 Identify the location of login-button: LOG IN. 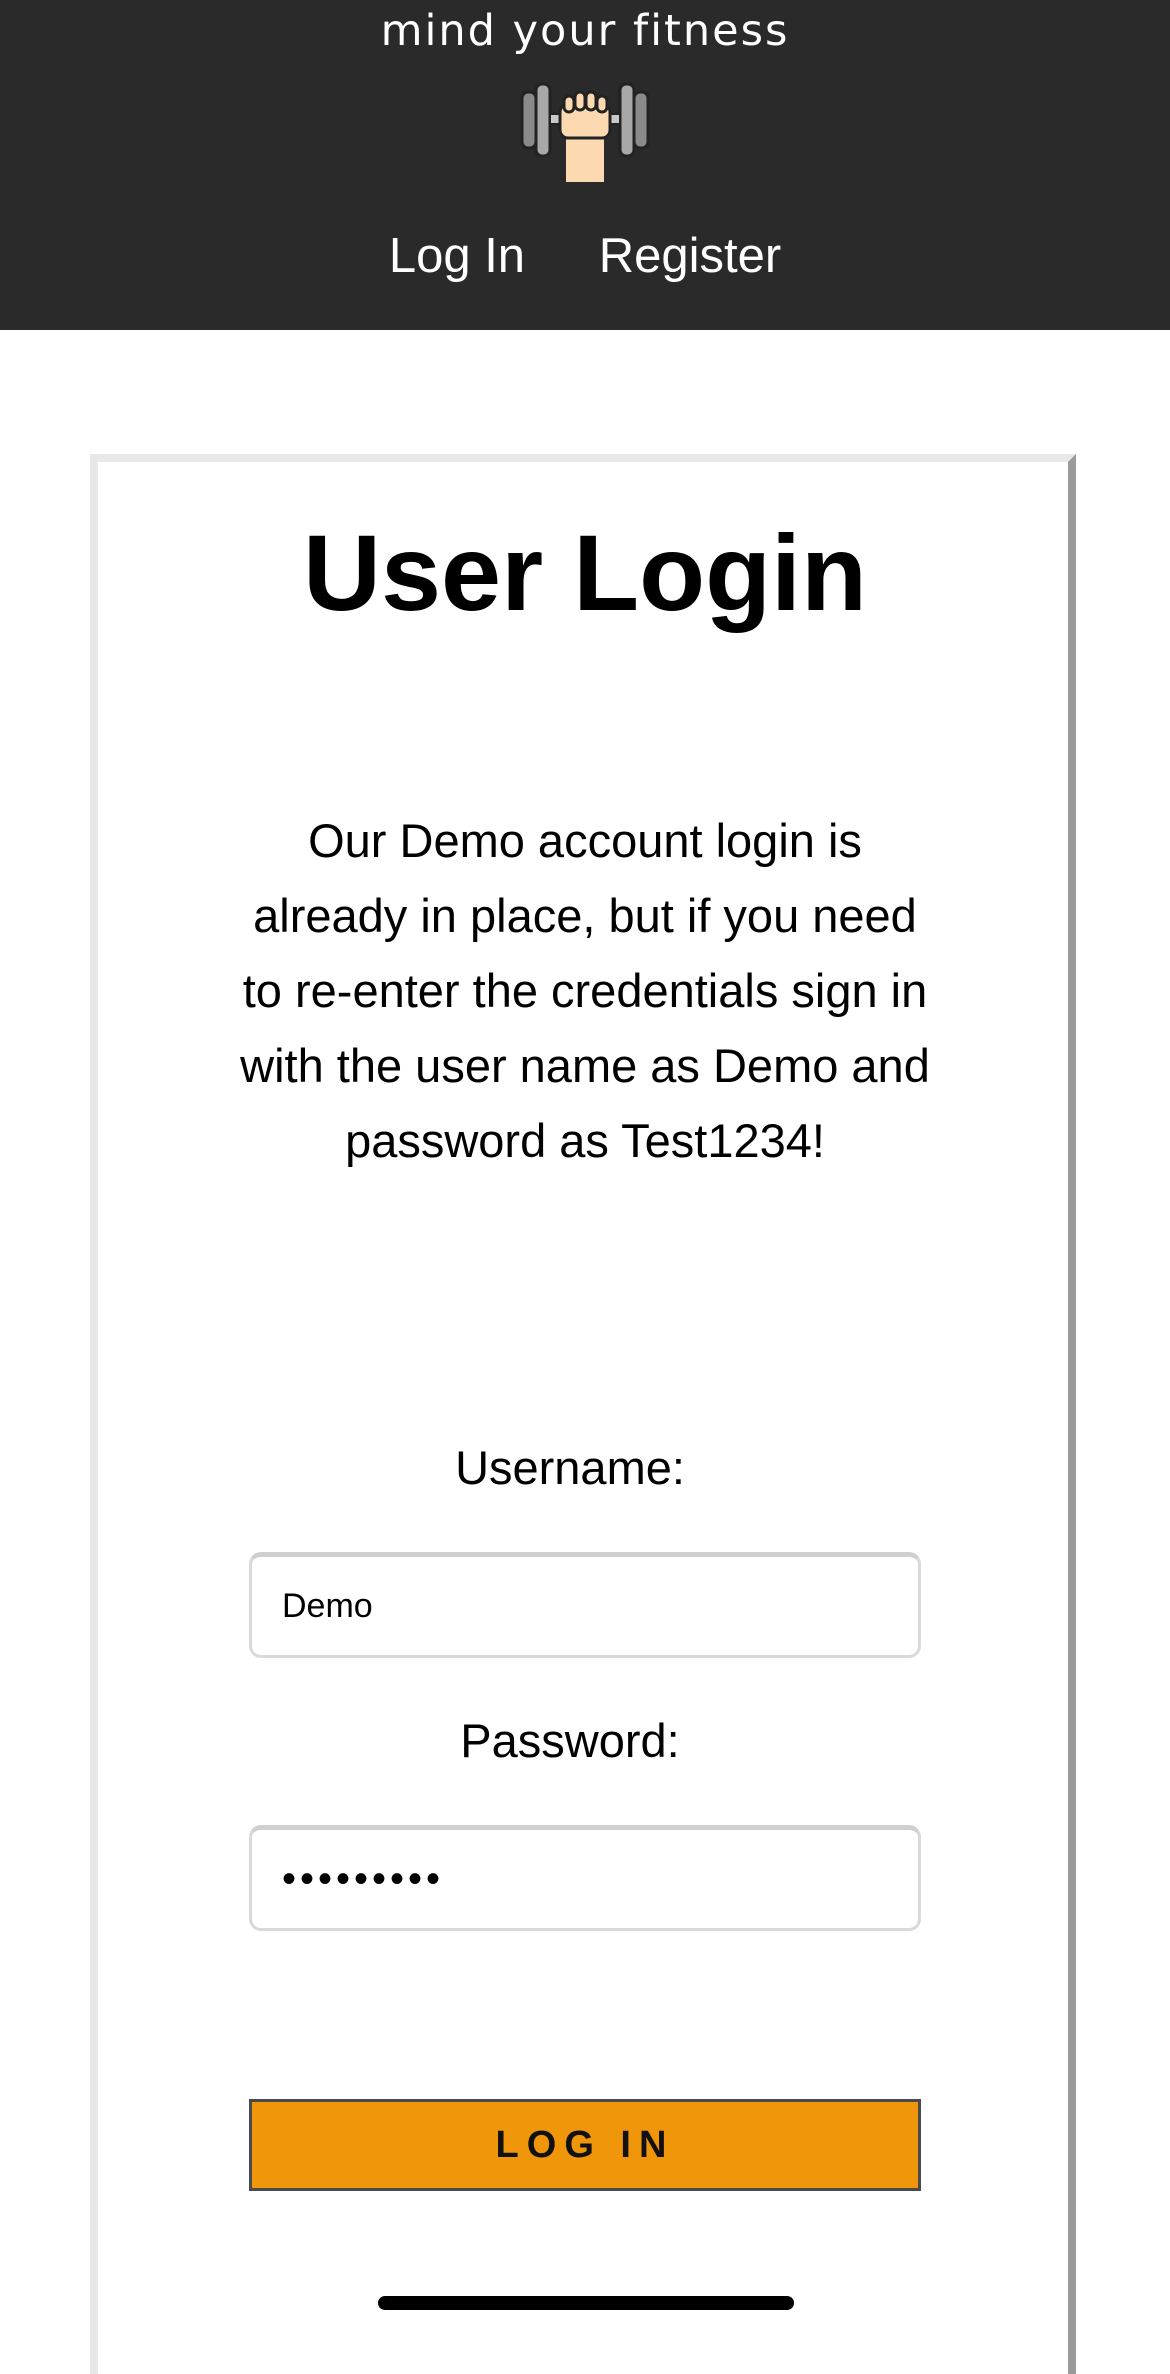
(585, 2145).